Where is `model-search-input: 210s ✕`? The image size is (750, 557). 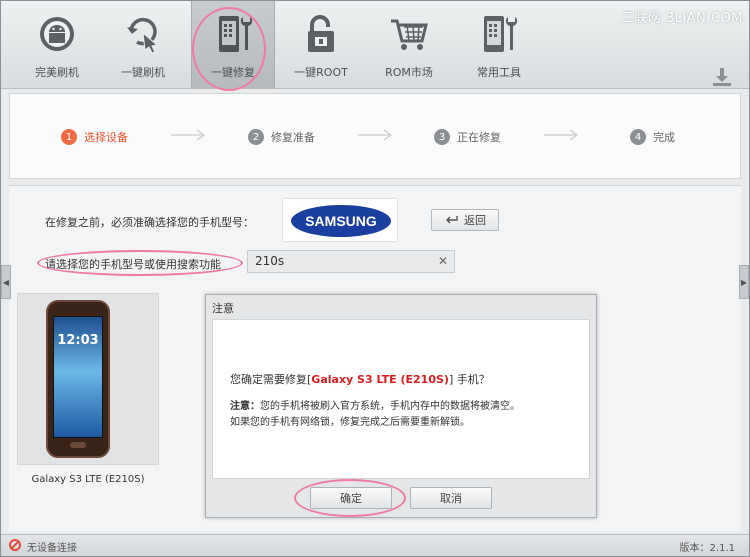 model-search-input: 210s ✕ is located at coordinates (351, 261).